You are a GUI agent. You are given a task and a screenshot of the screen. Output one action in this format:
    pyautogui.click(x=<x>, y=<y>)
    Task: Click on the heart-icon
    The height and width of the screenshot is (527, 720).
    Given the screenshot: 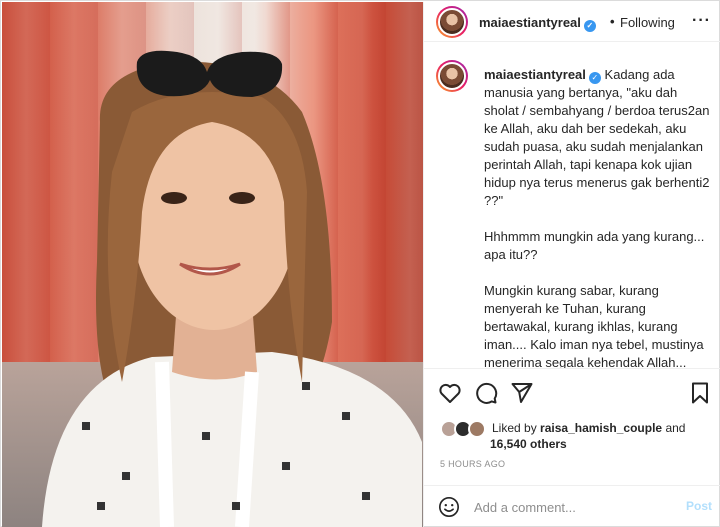 What is the action you would take?
    pyautogui.click(x=450, y=393)
    